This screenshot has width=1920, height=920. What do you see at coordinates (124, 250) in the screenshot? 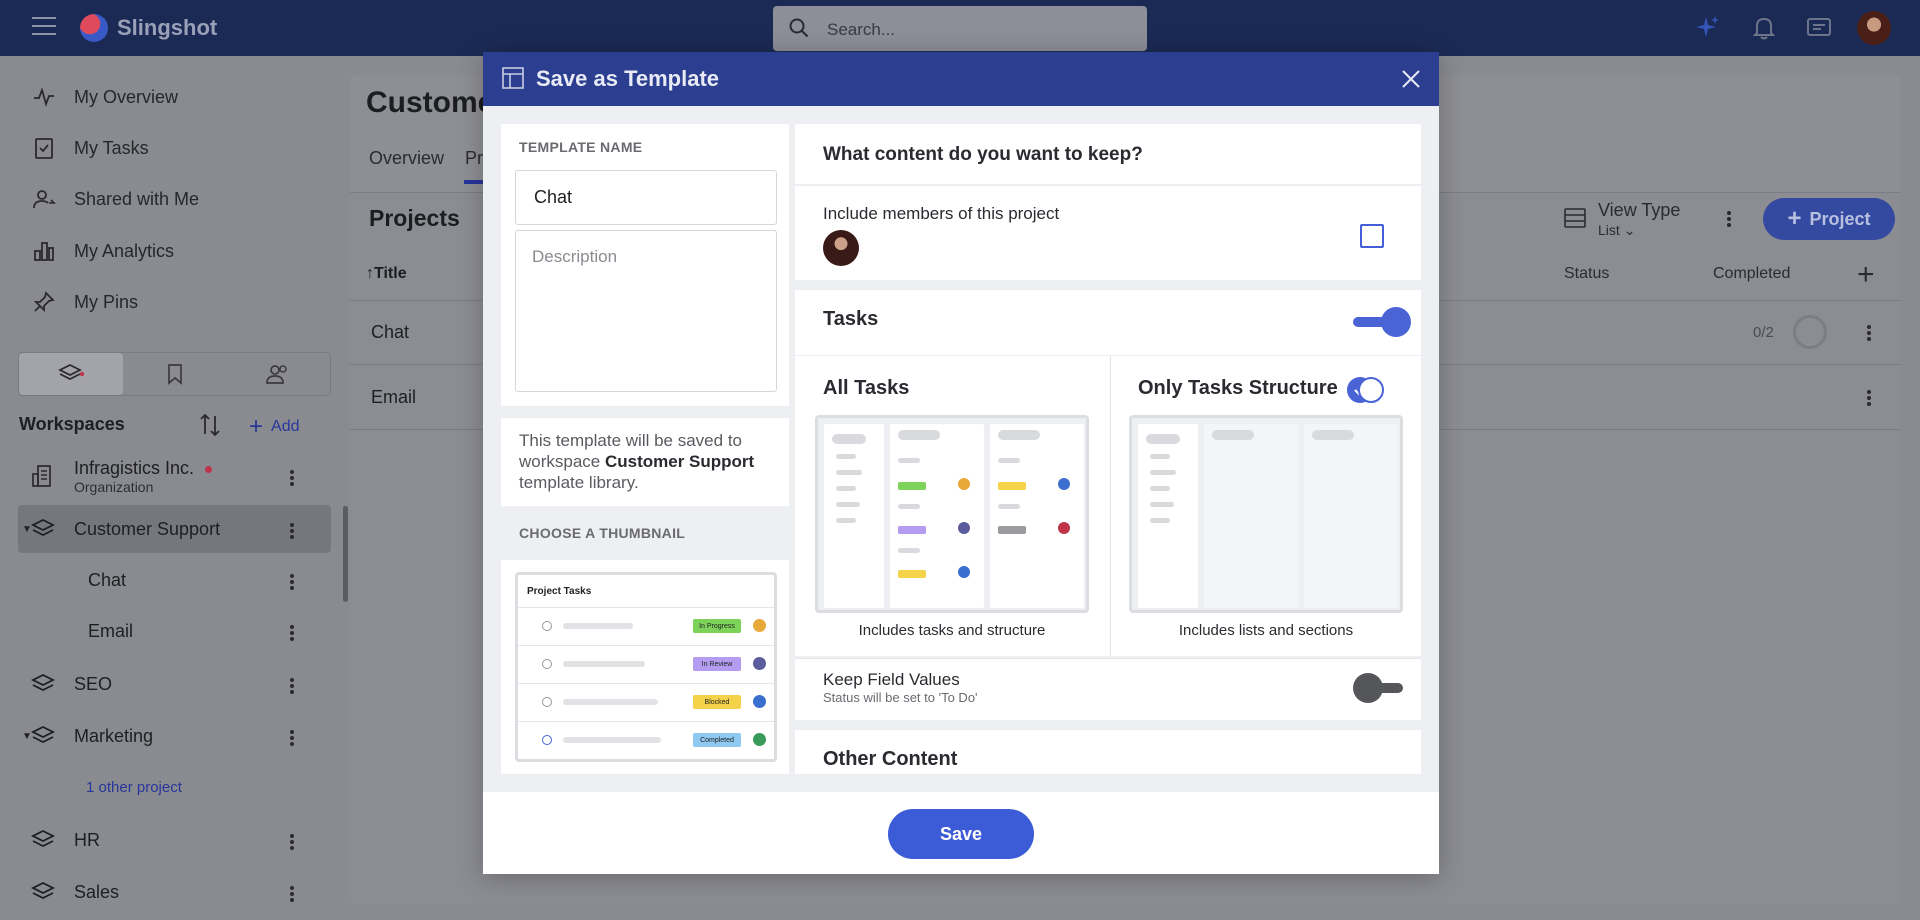
I see `sidebar-item-label: My Analytics` at bounding box center [124, 250].